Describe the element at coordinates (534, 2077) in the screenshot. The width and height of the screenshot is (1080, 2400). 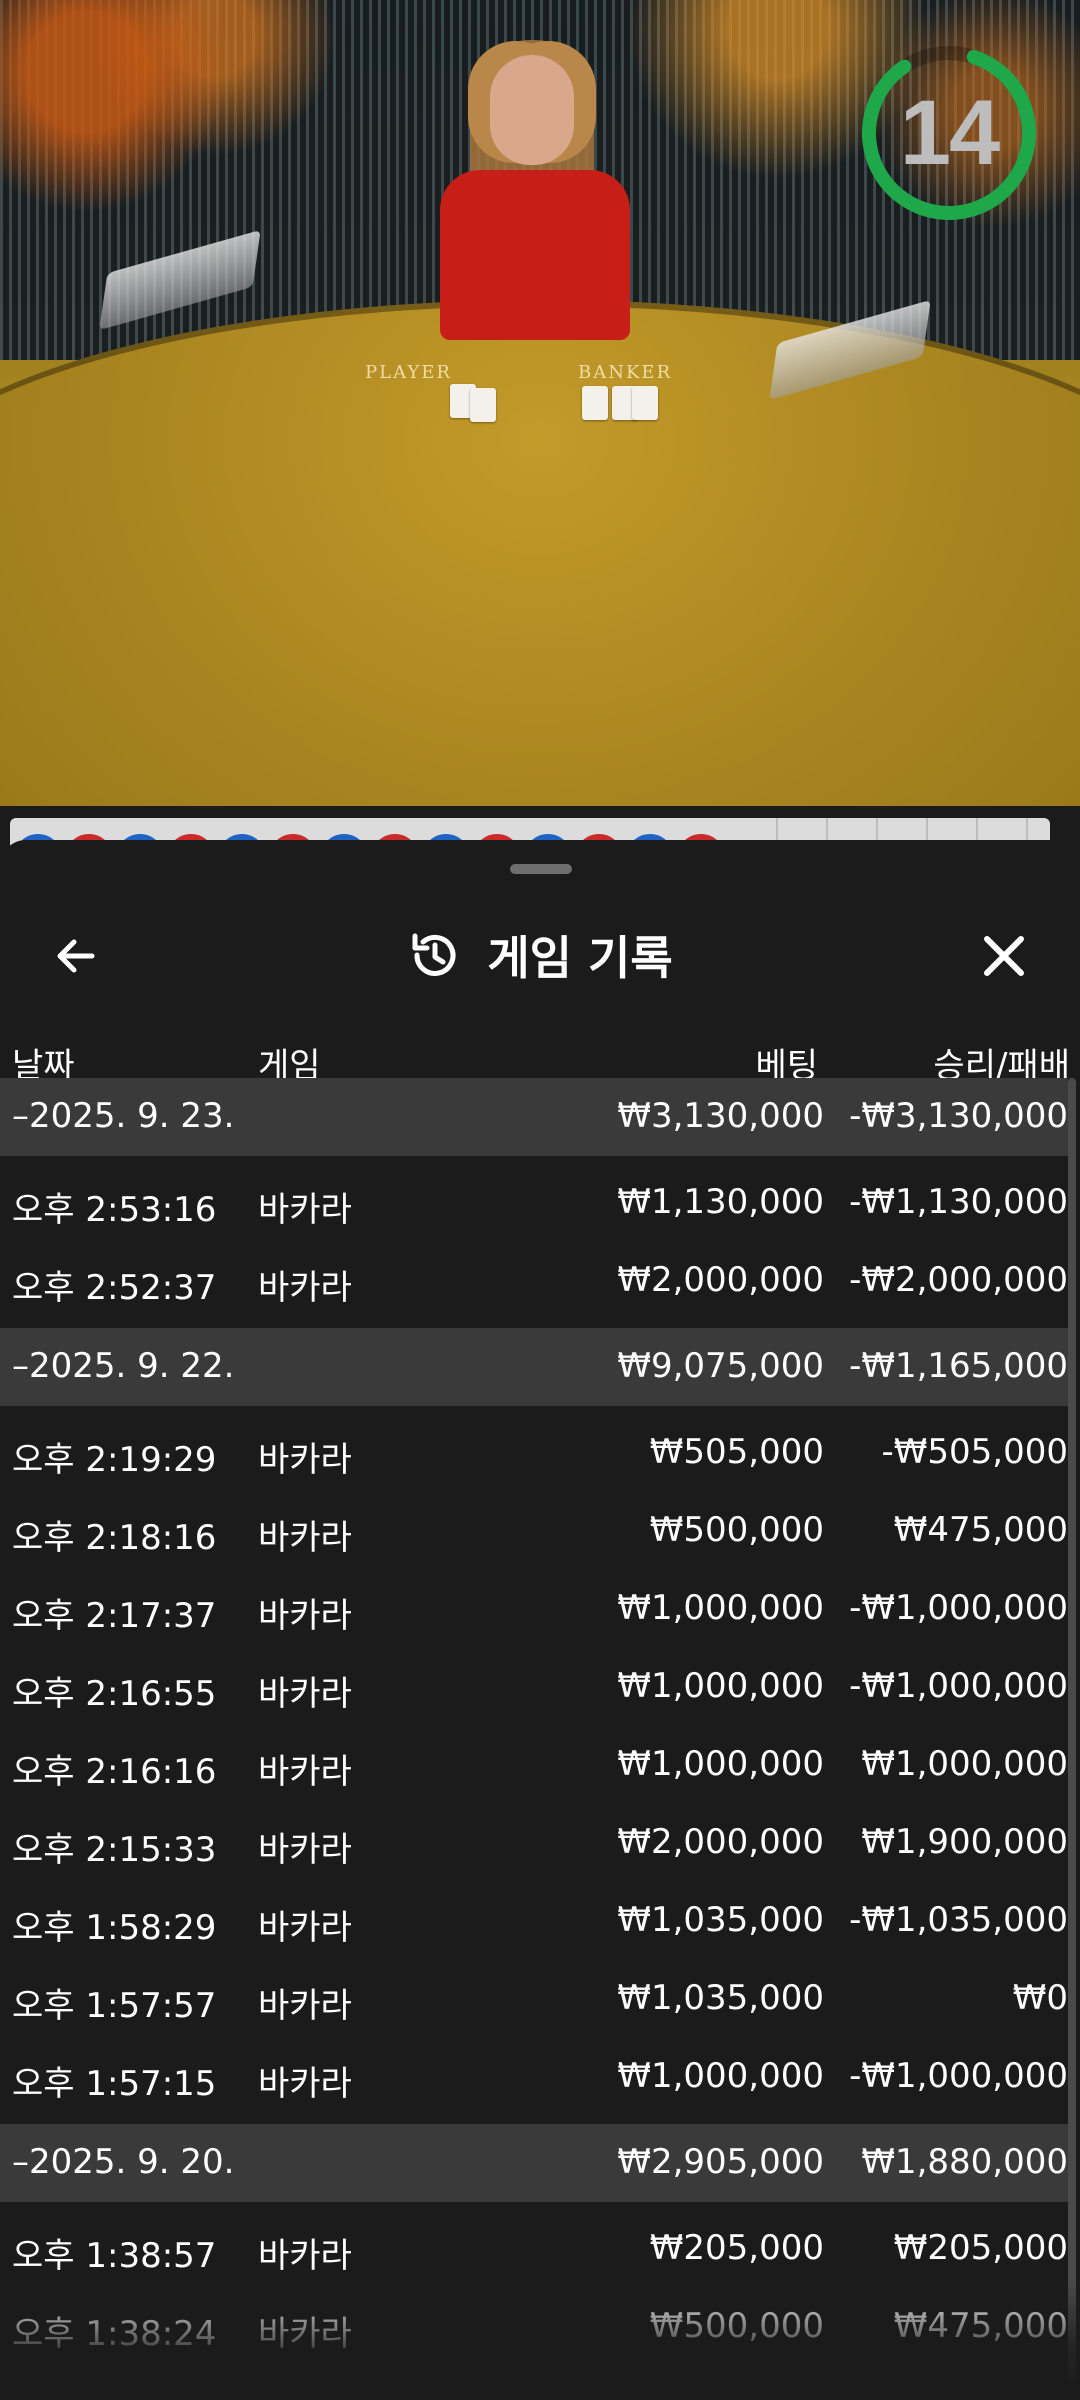
I see `history-row: 오후 1:57:15 바카라 ₩1,000,000 -₩1,000,000` at that location.